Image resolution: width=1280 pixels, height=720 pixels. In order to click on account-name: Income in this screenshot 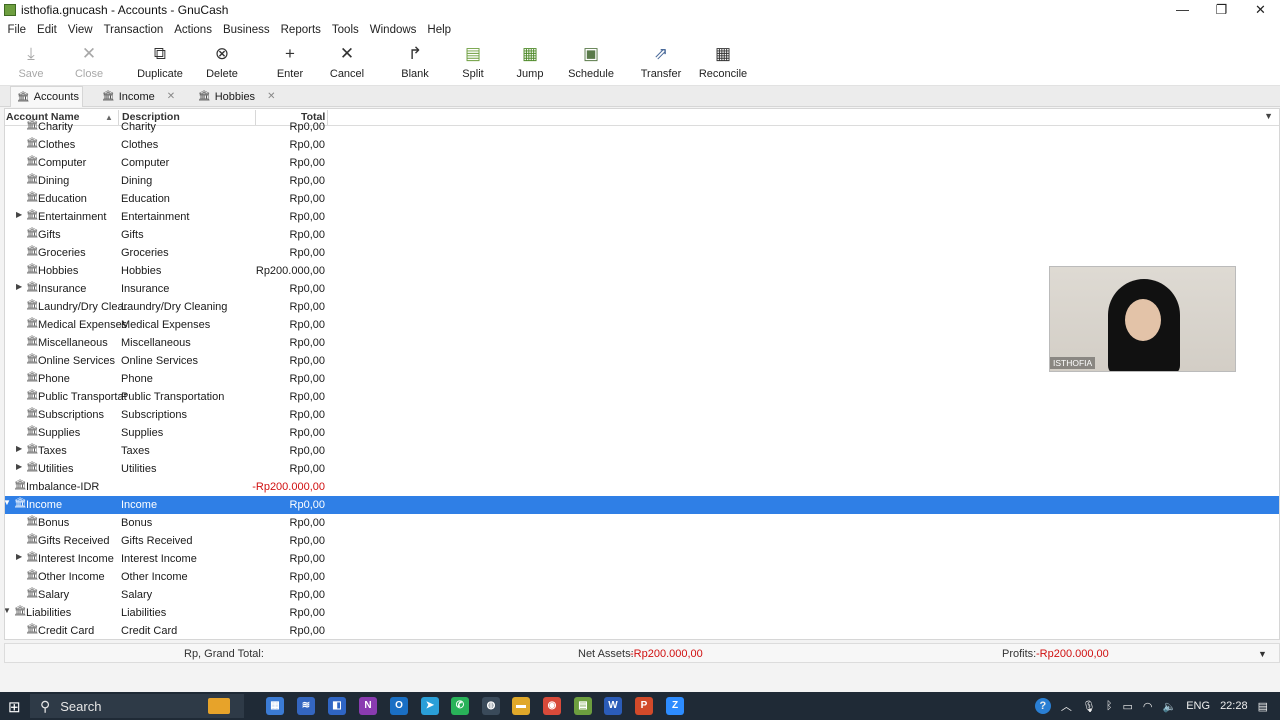, I will do `click(44, 505)`.